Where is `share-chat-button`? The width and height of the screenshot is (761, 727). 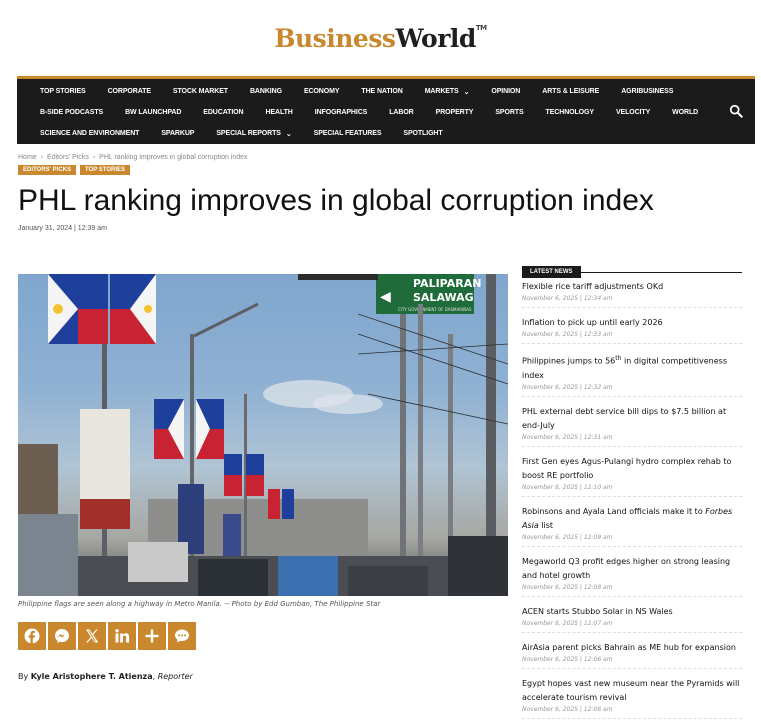
share-chat-button is located at coordinates (182, 636).